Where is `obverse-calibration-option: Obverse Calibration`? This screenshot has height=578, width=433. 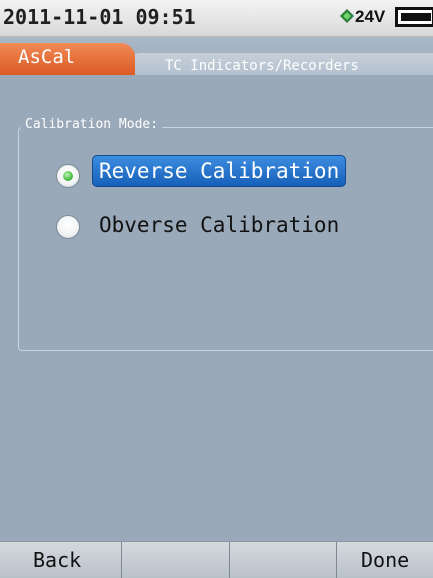
obverse-calibration-option: Obverse Calibration is located at coordinates (219, 225).